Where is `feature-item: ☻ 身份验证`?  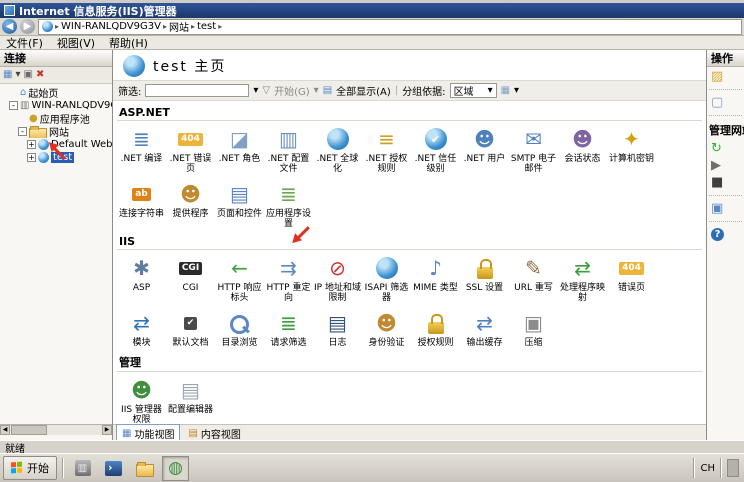 feature-item: ☻ 身份验证 is located at coordinates (386, 328).